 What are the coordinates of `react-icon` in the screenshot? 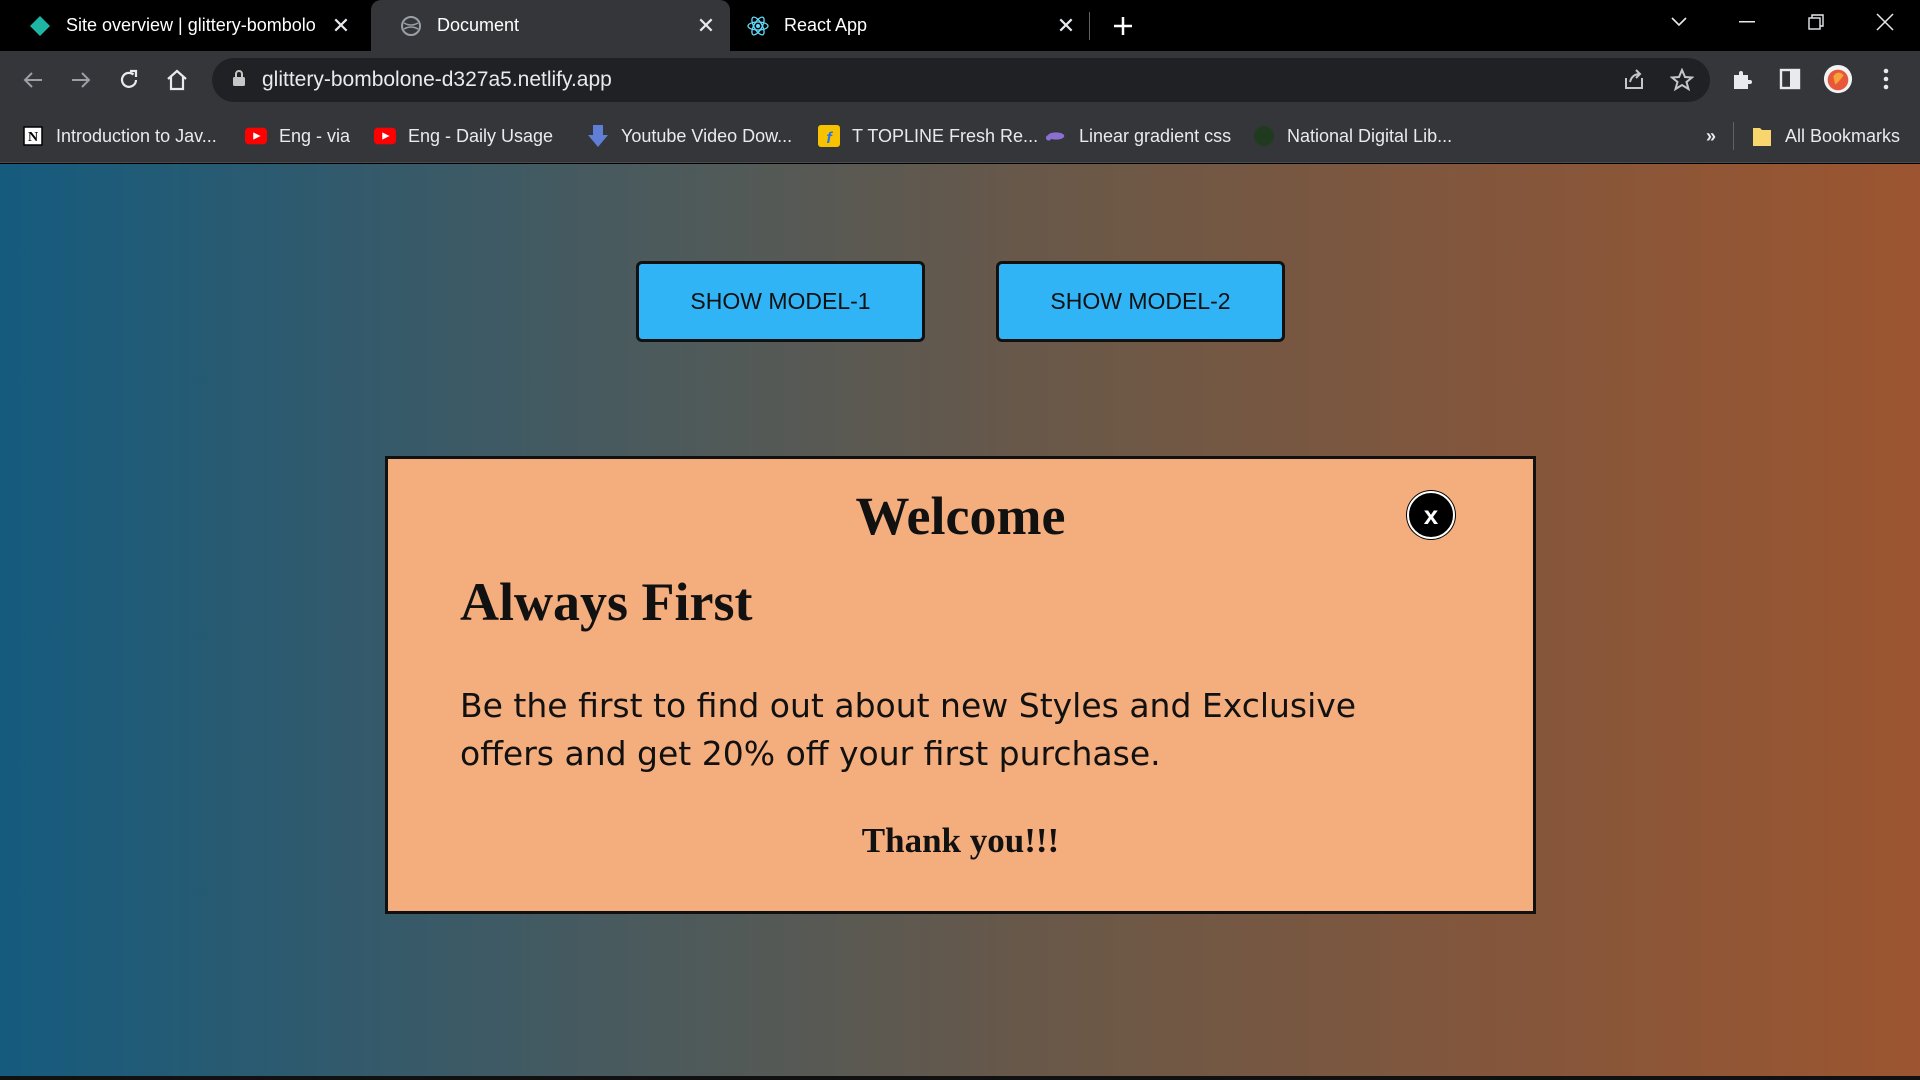 It's located at (758, 26).